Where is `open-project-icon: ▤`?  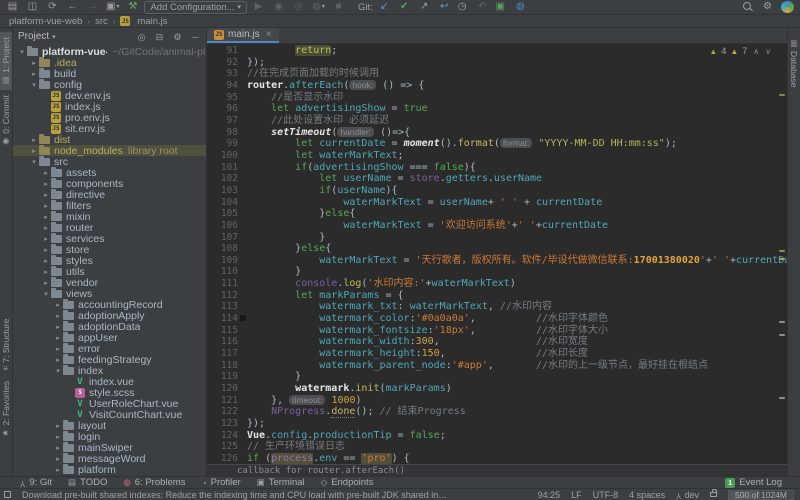 open-project-icon: ▤ is located at coordinates (12, 7).